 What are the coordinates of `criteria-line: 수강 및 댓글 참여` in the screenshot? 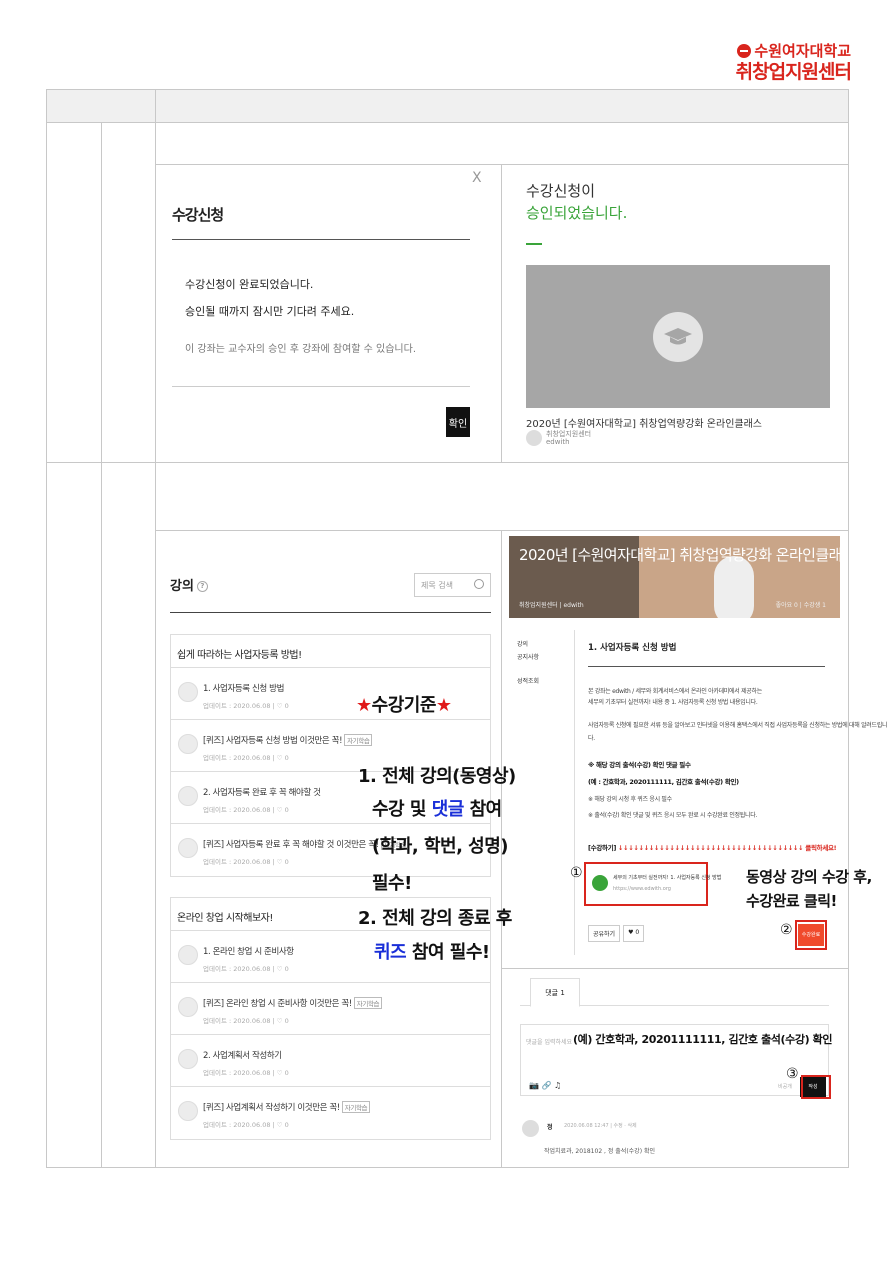 It's located at (437, 810).